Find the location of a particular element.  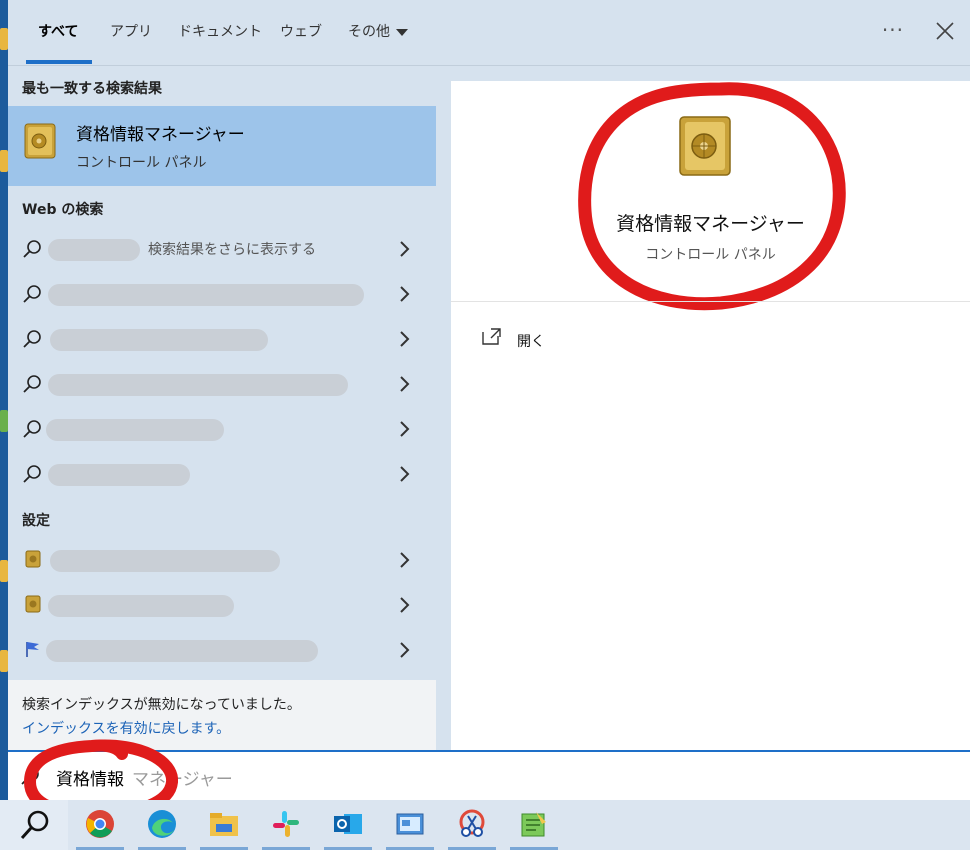

flag-icon is located at coordinates (32, 649).